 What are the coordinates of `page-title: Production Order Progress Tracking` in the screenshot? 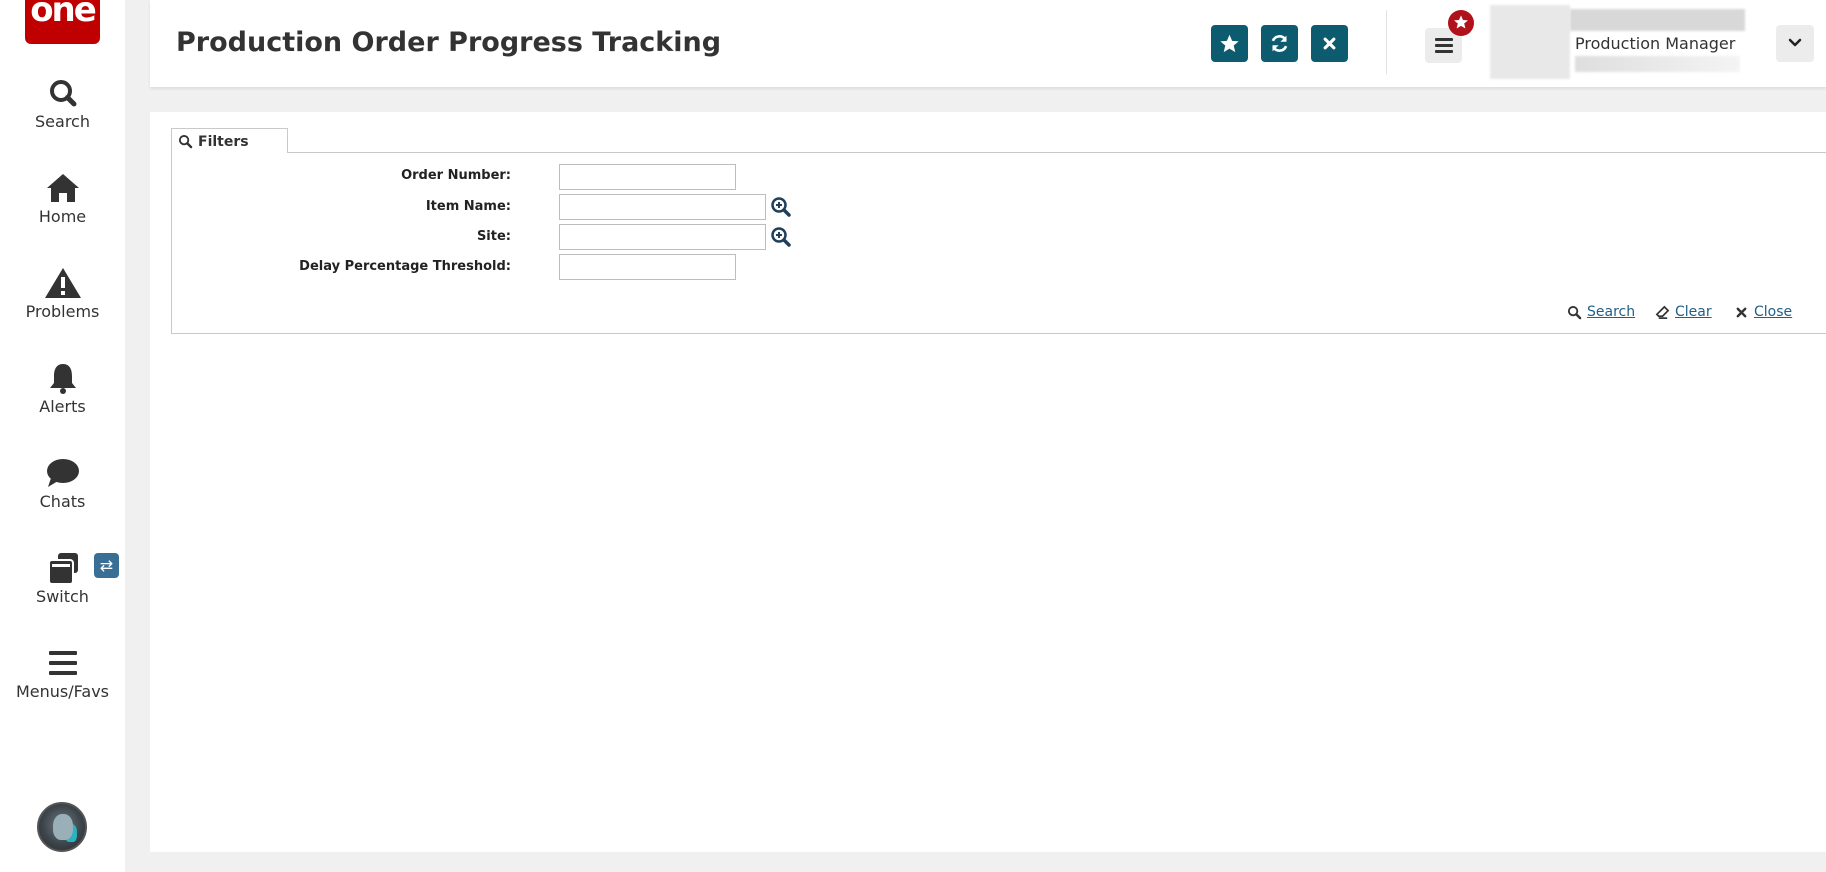 It's located at (449, 42).